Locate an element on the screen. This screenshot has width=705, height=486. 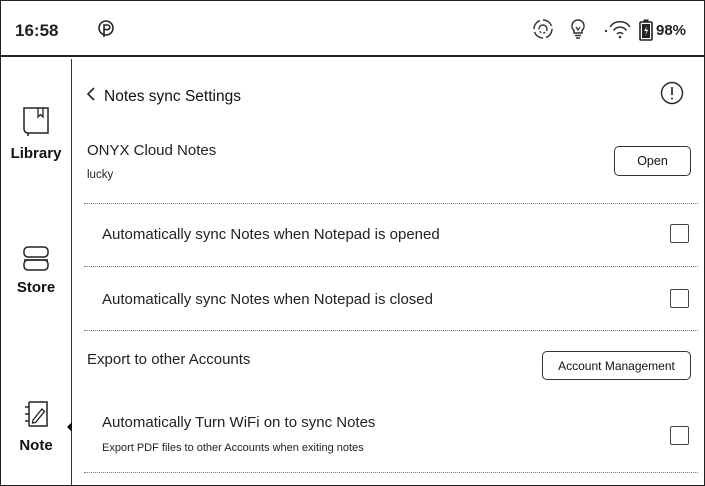
sidebar-item-label: Note is located at coordinates (36, 445).